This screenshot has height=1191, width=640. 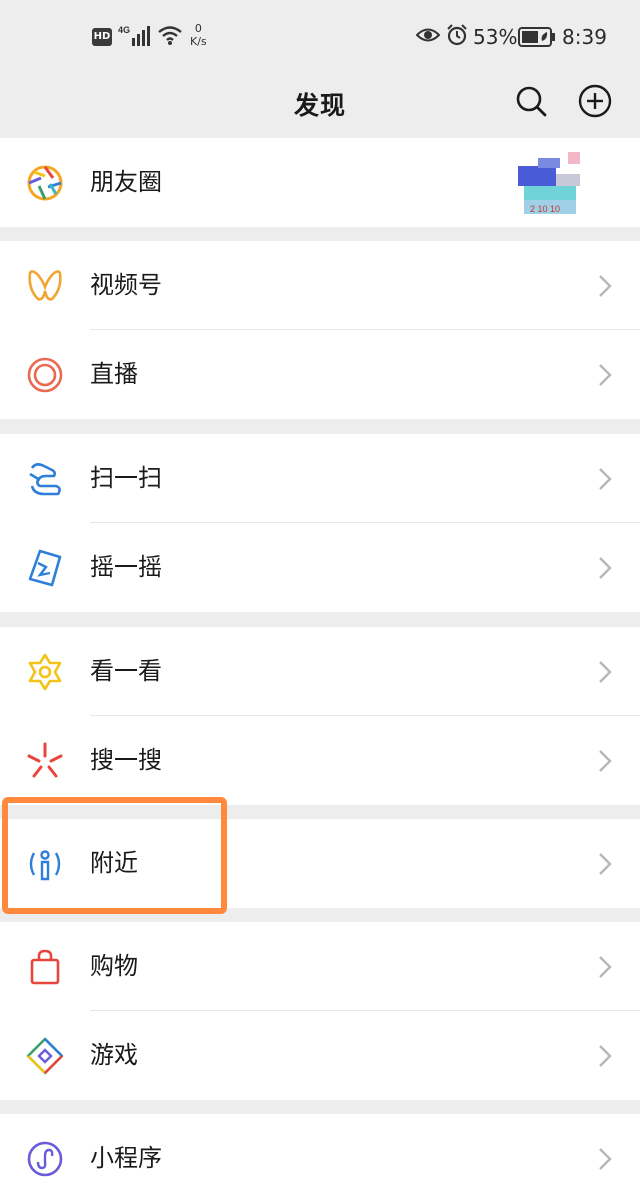 What do you see at coordinates (45, 375) in the screenshot?
I see `live-target-icon` at bounding box center [45, 375].